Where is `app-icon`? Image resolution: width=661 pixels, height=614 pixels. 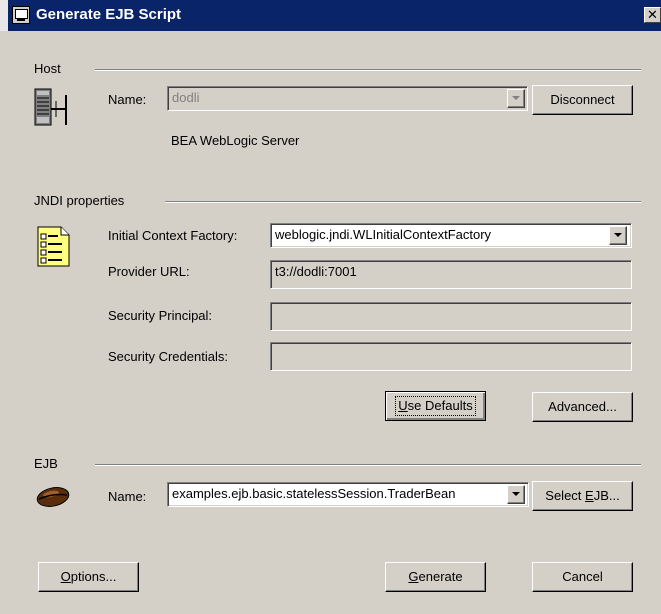
app-icon is located at coordinates (21, 15).